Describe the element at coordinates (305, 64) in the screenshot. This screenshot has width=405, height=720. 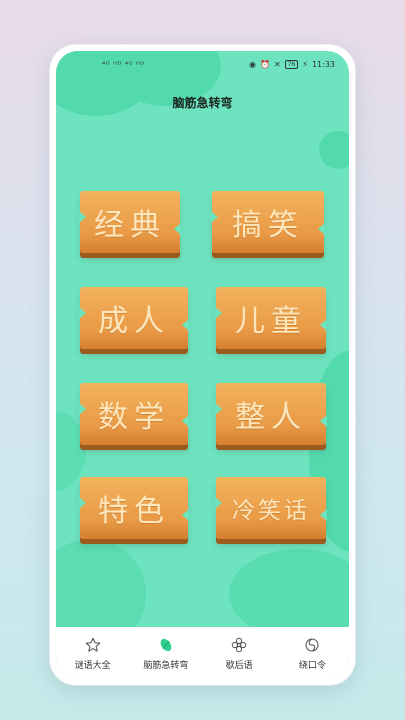
I see `charging-icon: ⚡` at that location.